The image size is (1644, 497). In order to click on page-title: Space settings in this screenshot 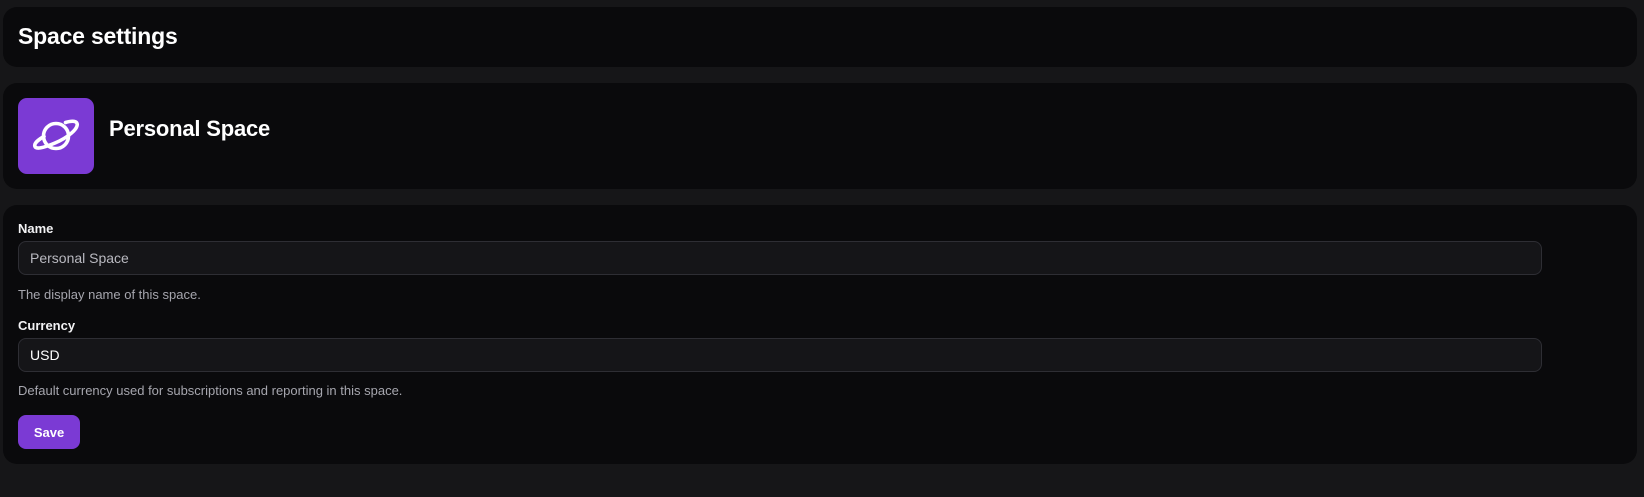, I will do `click(98, 36)`.